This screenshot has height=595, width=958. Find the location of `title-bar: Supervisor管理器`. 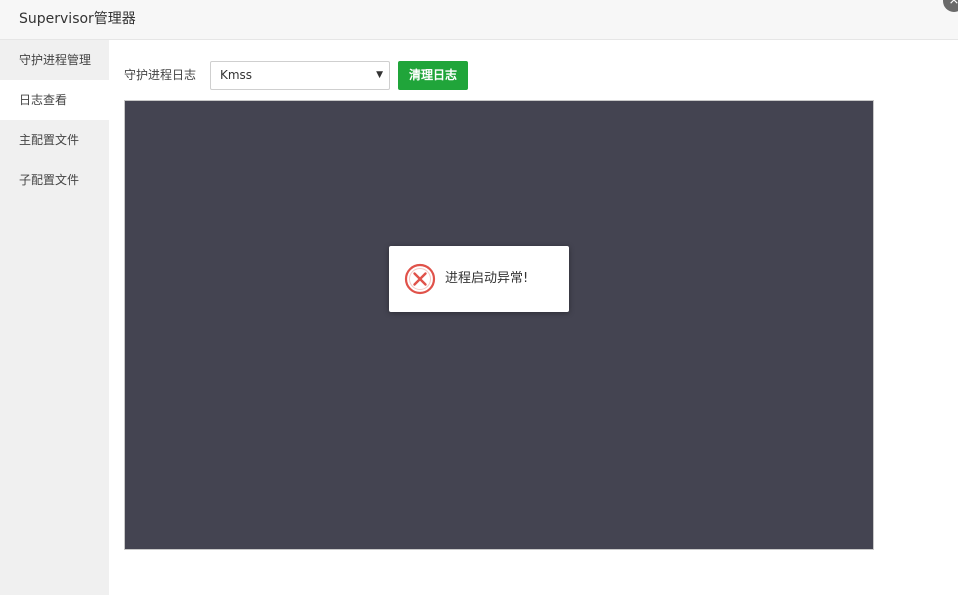

title-bar: Supervisor管理器 is located at coordinates (479, 20).